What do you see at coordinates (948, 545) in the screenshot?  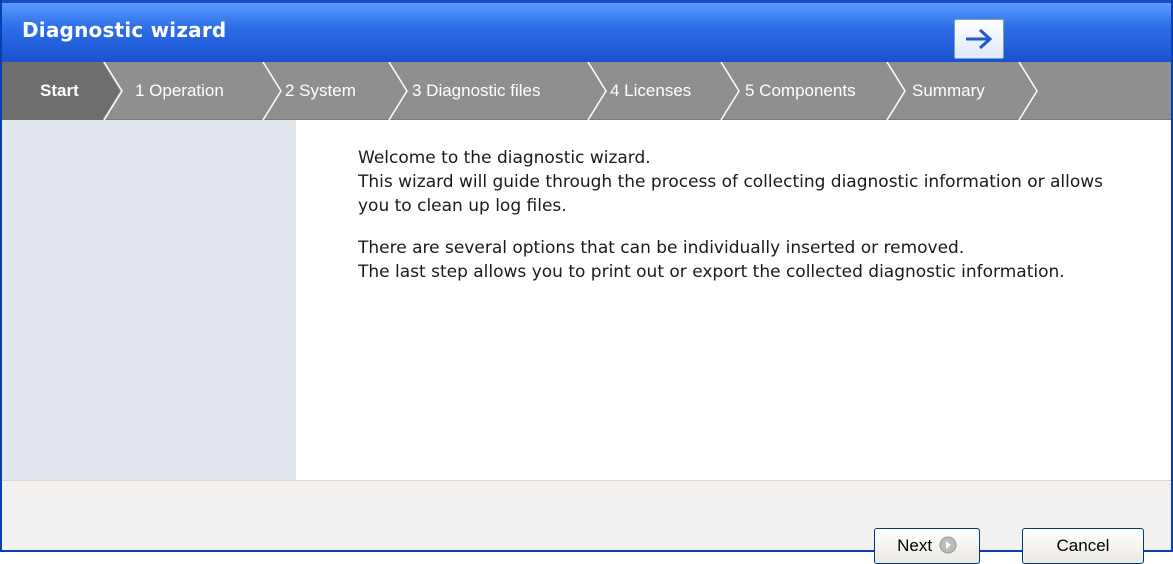 I see `next-circle-arrow-icon` at bounding box center [948, 545].